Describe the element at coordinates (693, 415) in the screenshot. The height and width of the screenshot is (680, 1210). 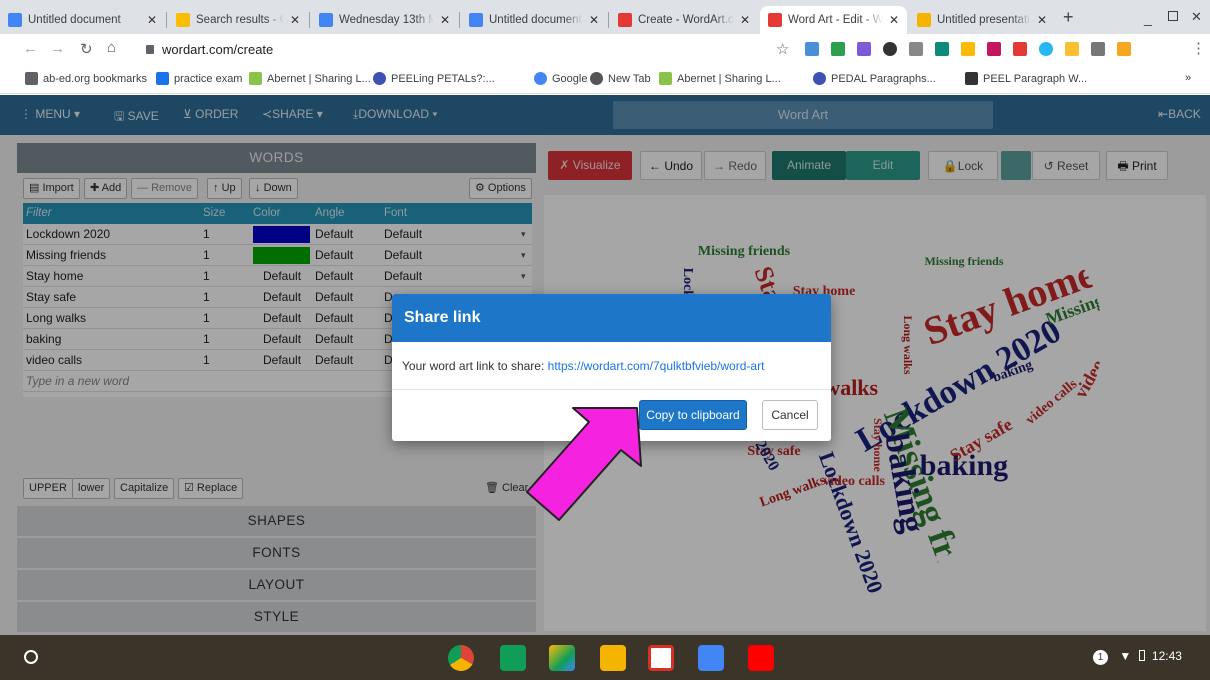
I see `copy-to-clipboard-button: Copy to clipboard` at that location.